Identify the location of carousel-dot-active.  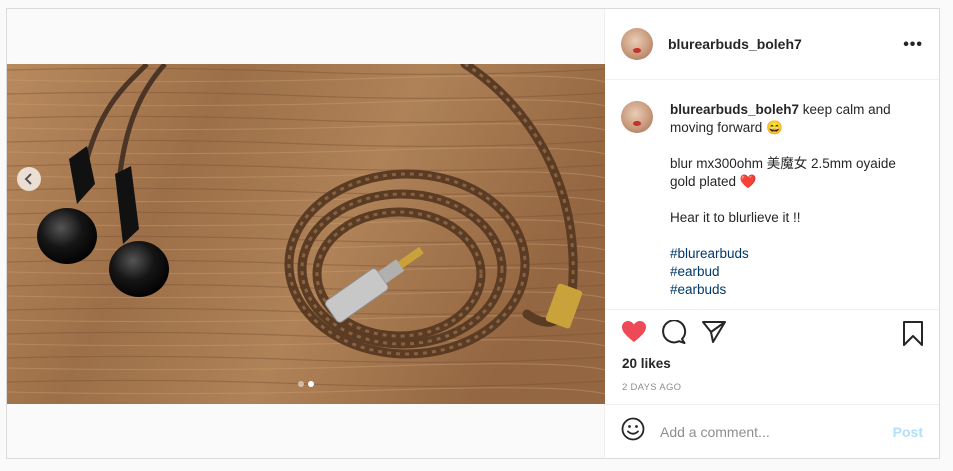
(310, 384).